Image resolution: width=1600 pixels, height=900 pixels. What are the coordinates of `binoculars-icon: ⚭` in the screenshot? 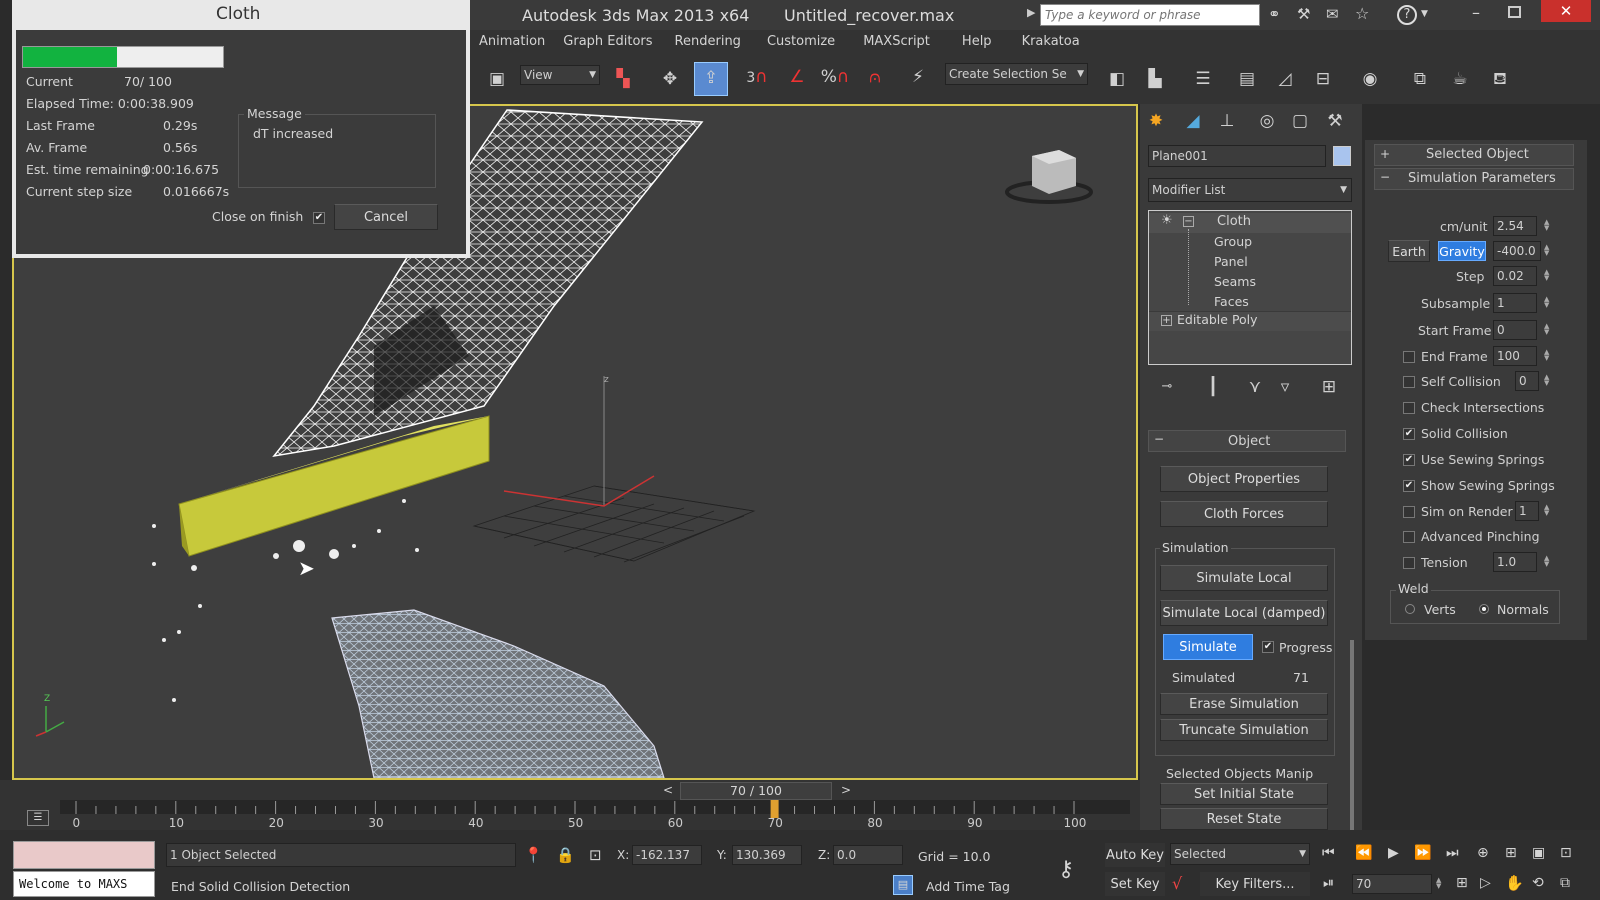 It's located at (1274, 14).